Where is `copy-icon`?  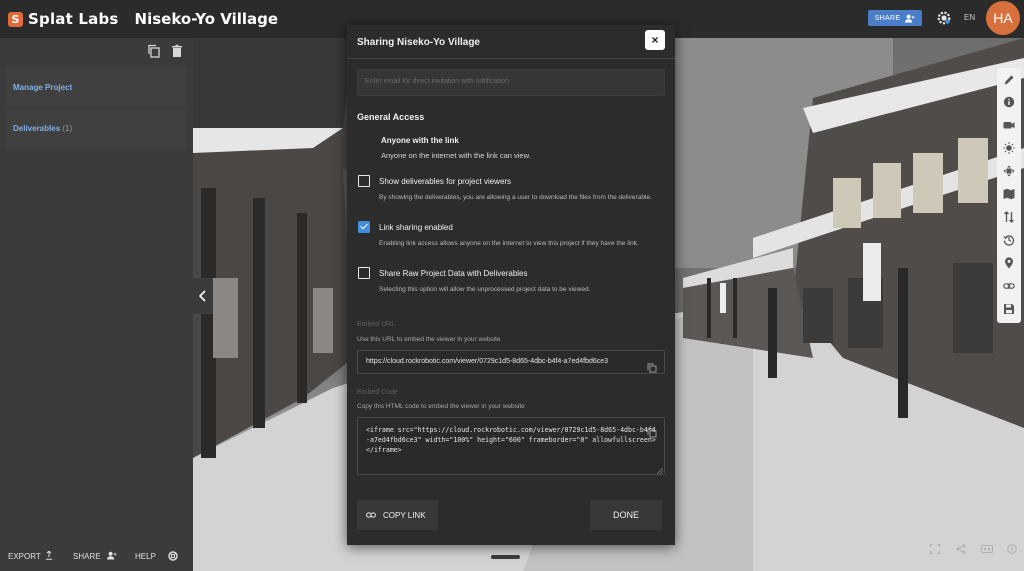
copy-icon is located at coordinates (154, 51).